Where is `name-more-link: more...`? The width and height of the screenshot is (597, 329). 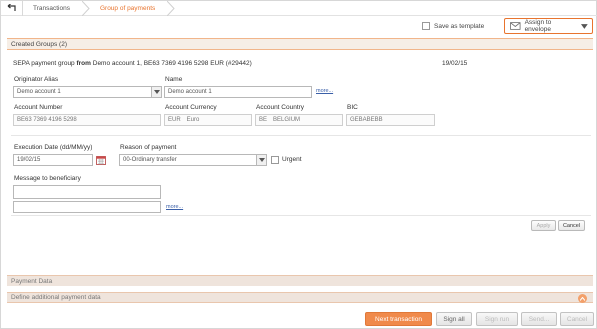
name-more-link: more... is located at coordinates (324, 91).